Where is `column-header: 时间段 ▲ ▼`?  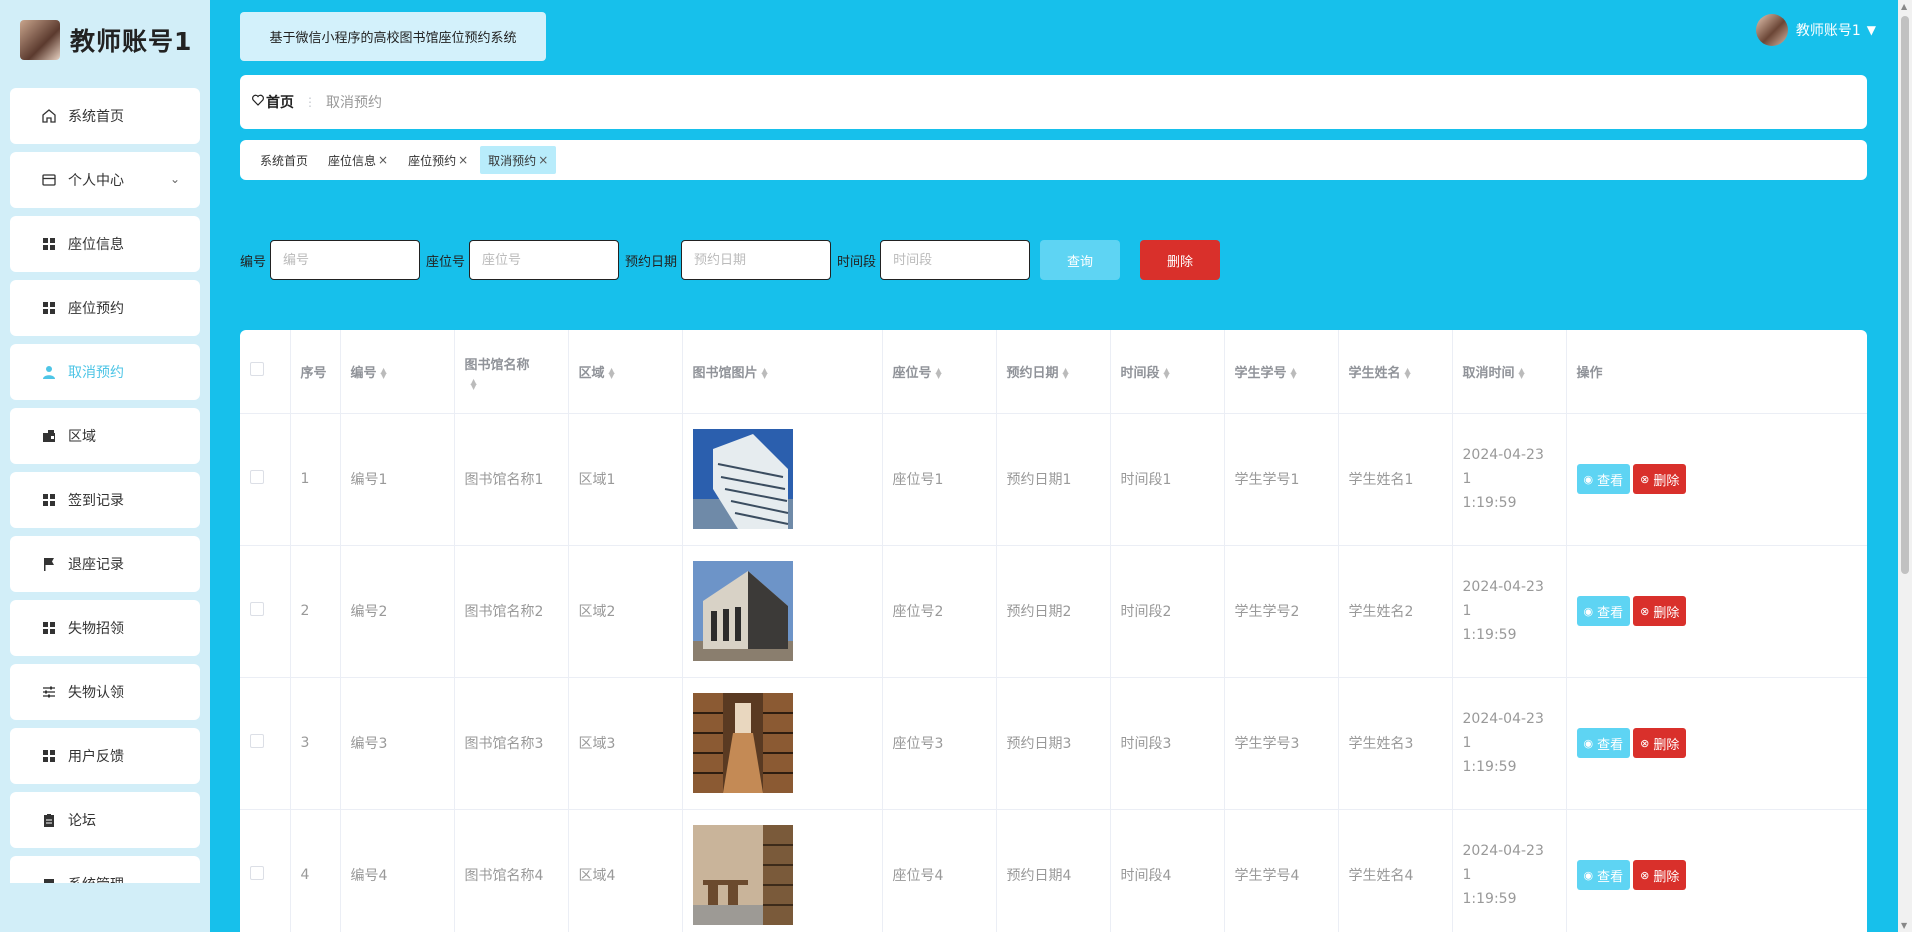 column-header: 时间段 ▲ ▼ is located at coordinates (1167, 372).